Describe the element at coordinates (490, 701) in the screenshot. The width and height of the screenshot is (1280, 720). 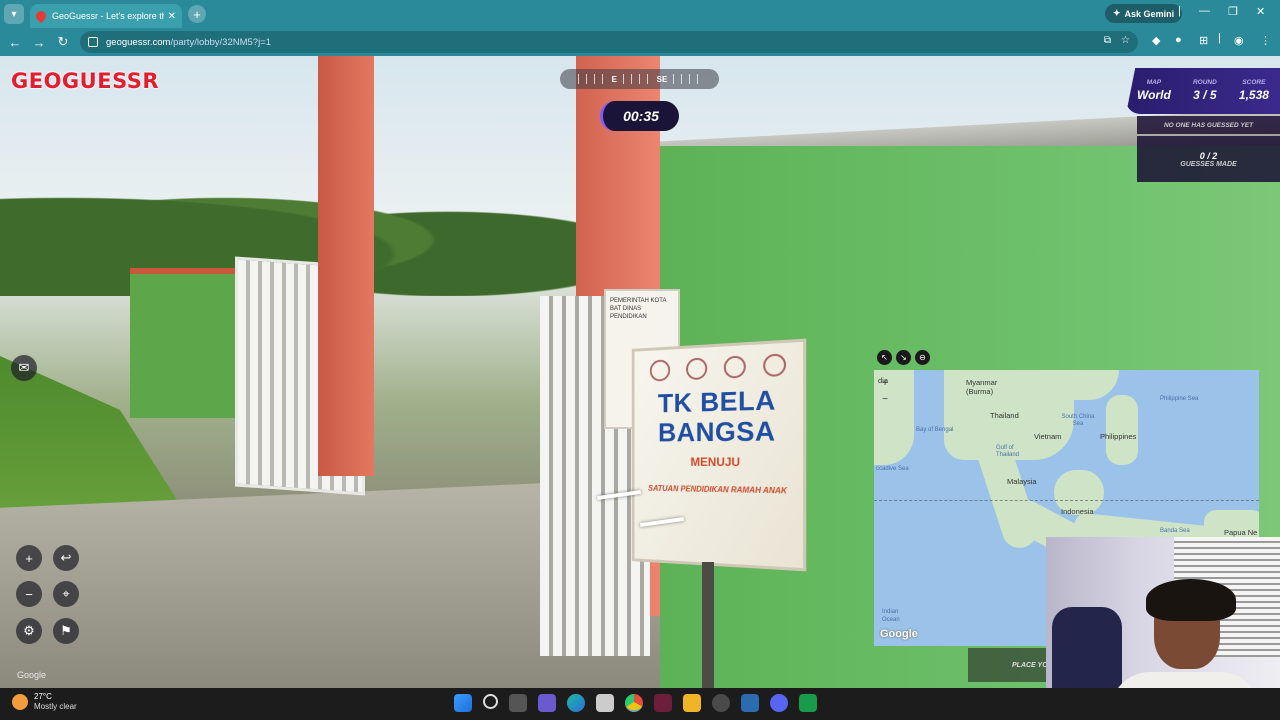
I see `search-icon` at that location.